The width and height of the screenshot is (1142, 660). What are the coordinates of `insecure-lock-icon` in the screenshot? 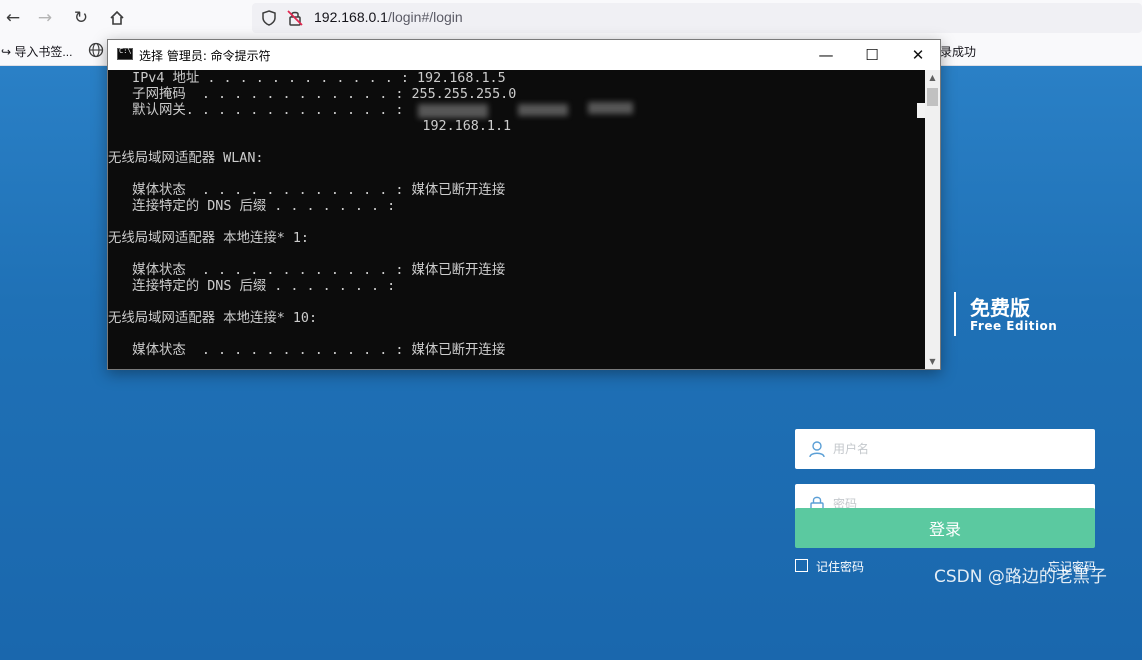 It's located at (295, 18).